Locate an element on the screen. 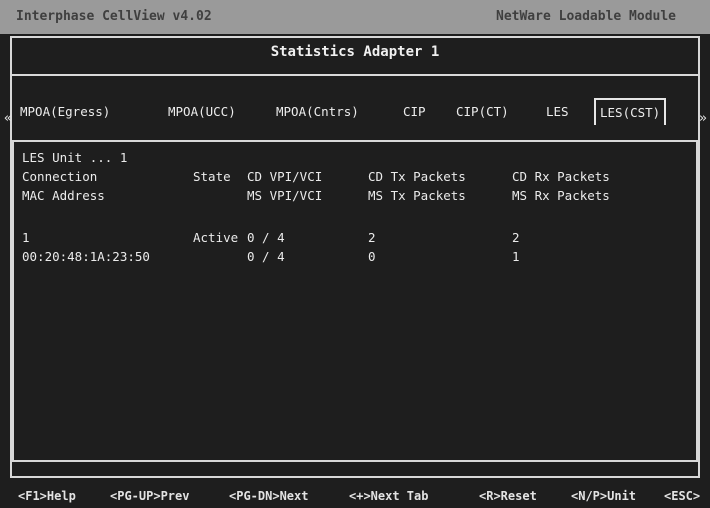  screen-title: Statistics Adapter 1 is located at coordinates (355, 52).